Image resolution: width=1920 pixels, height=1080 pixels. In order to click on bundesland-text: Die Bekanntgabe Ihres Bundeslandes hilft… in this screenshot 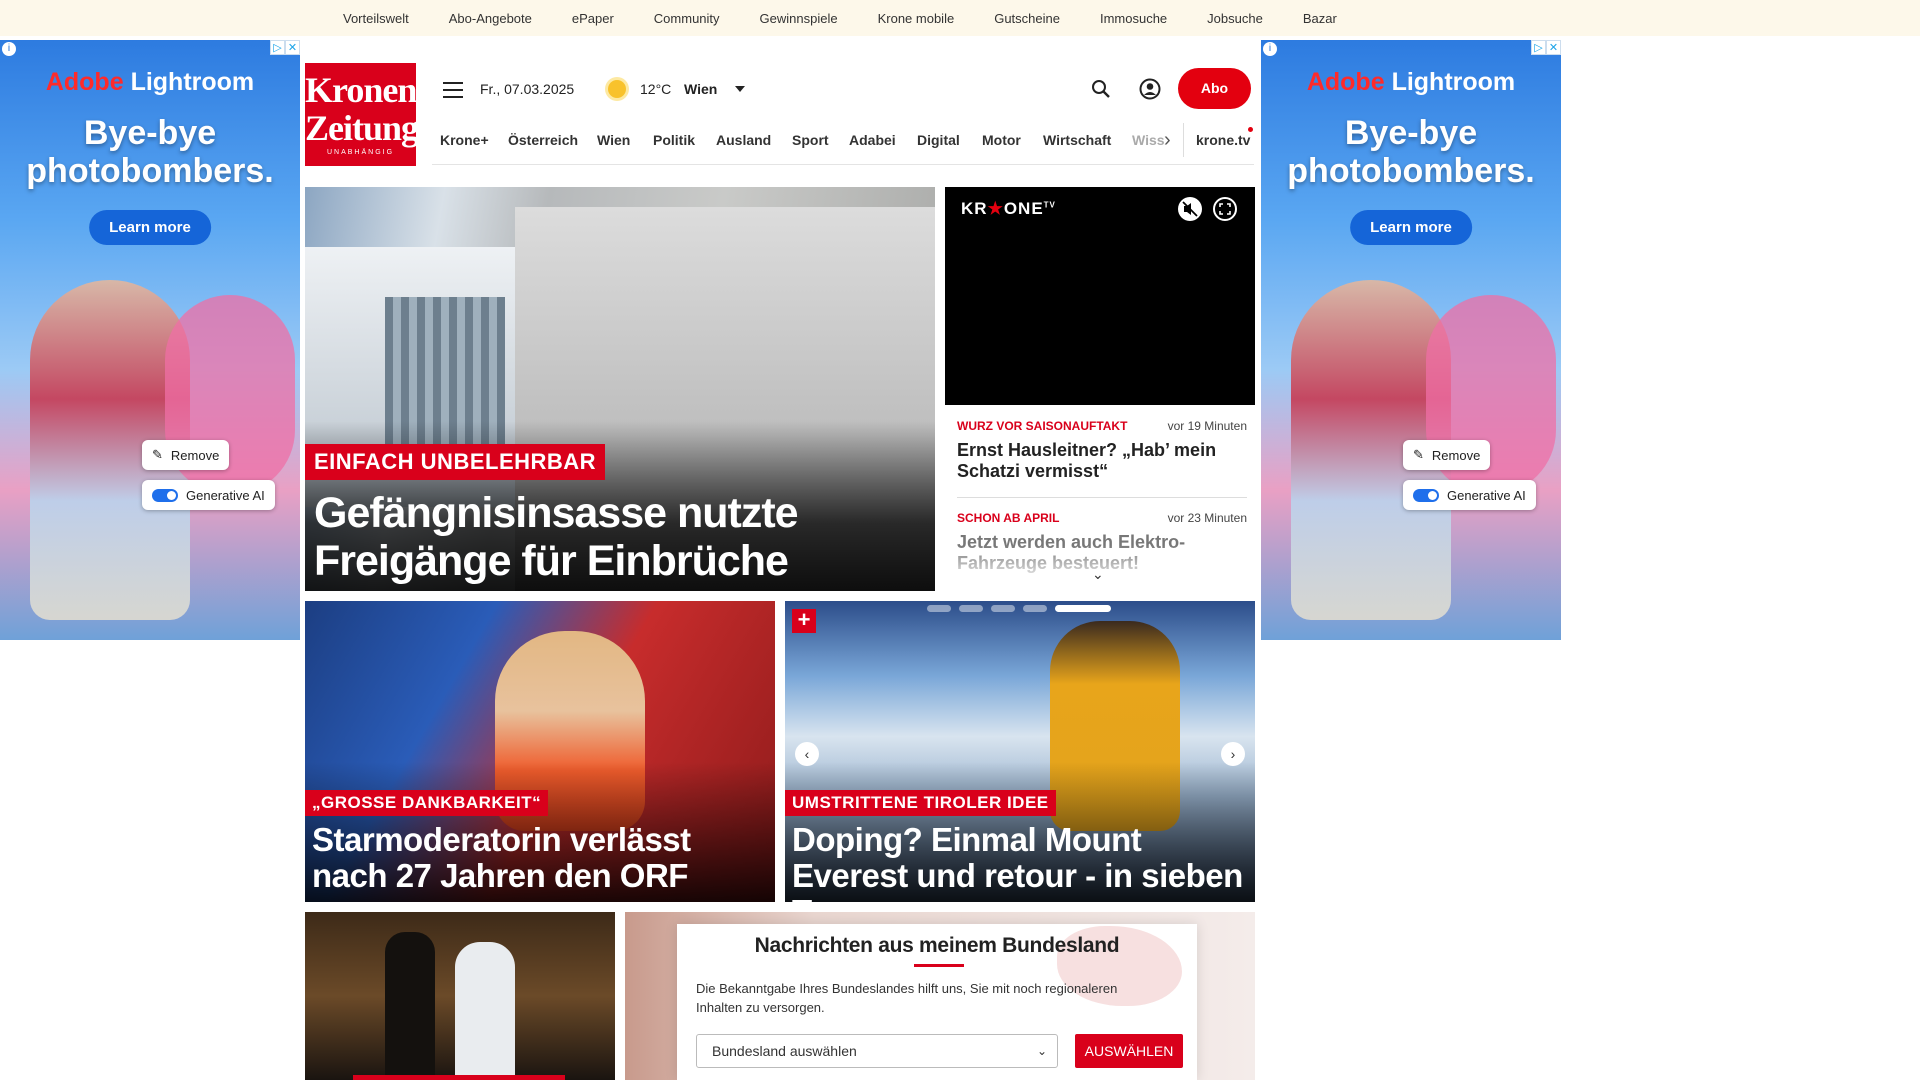, I will do `click(907, 998)`.